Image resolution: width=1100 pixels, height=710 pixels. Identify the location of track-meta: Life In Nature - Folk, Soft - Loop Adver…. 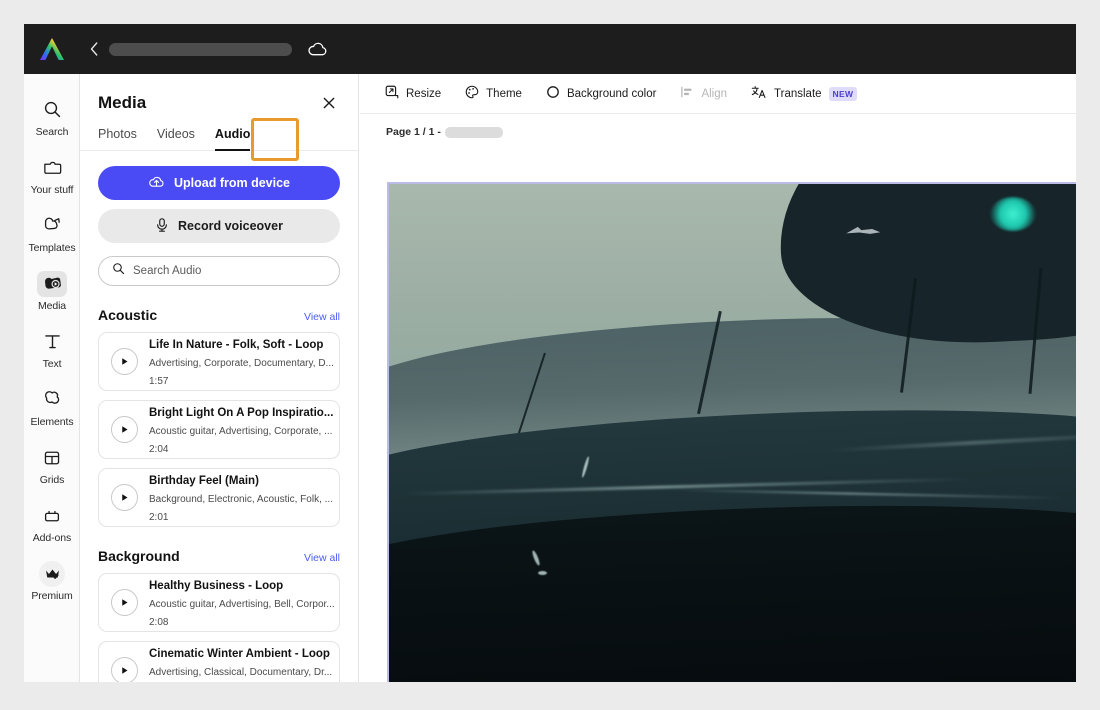
(241, 362).